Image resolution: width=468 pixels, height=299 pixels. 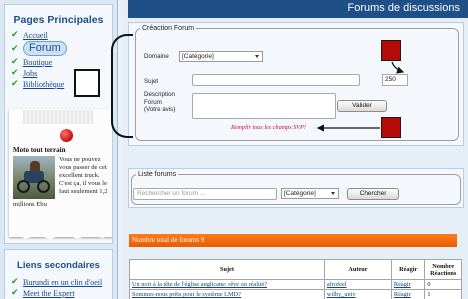 I want to click on subject-label: Sujet, so click(x=151, y=81).